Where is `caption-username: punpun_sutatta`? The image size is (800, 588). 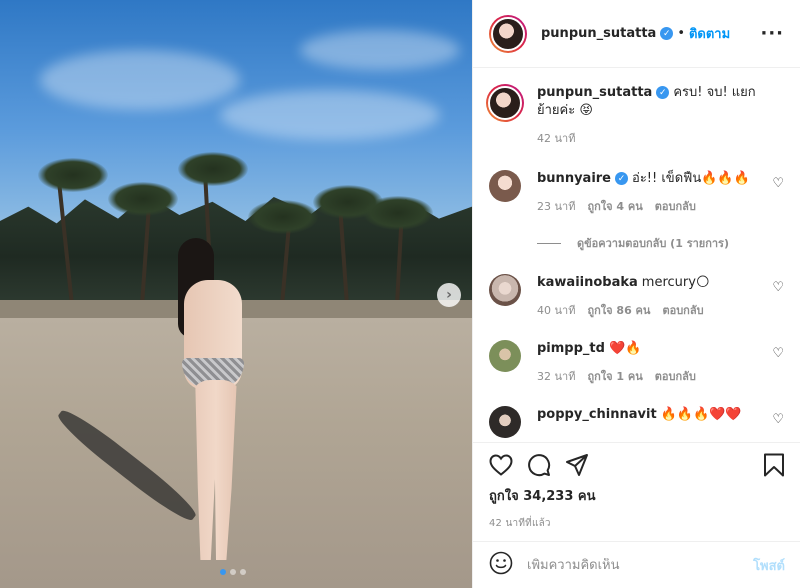
caption-username: punpun_sutatta is located at coordinates (594, 92).